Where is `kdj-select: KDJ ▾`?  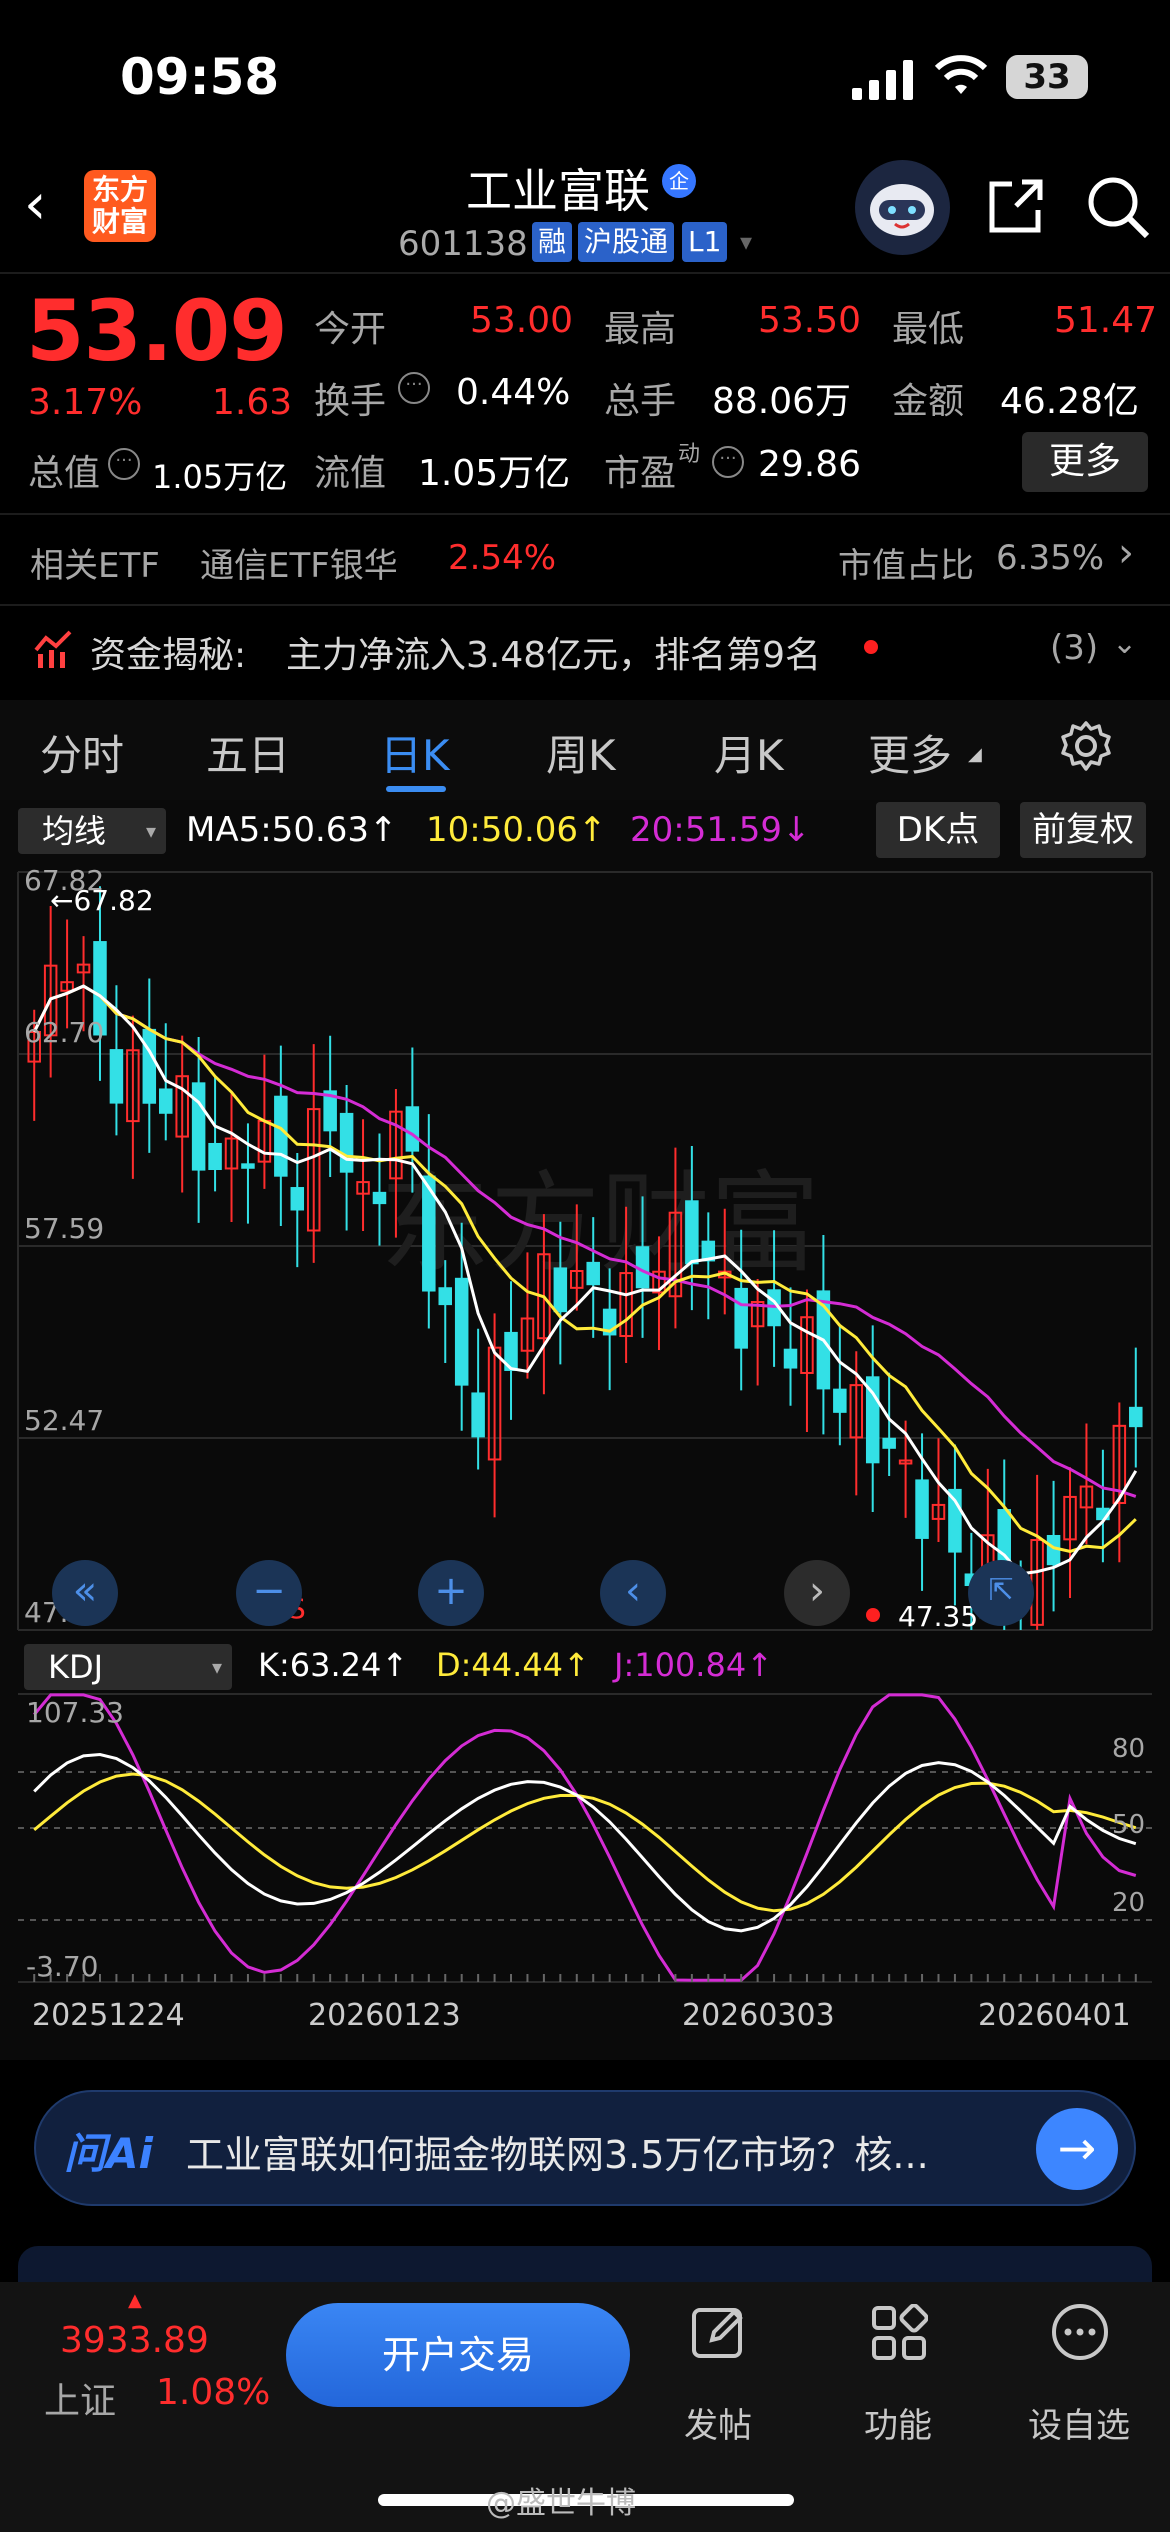
kdj-select: KDJ ▾ is located at coordinates (128, 1667).